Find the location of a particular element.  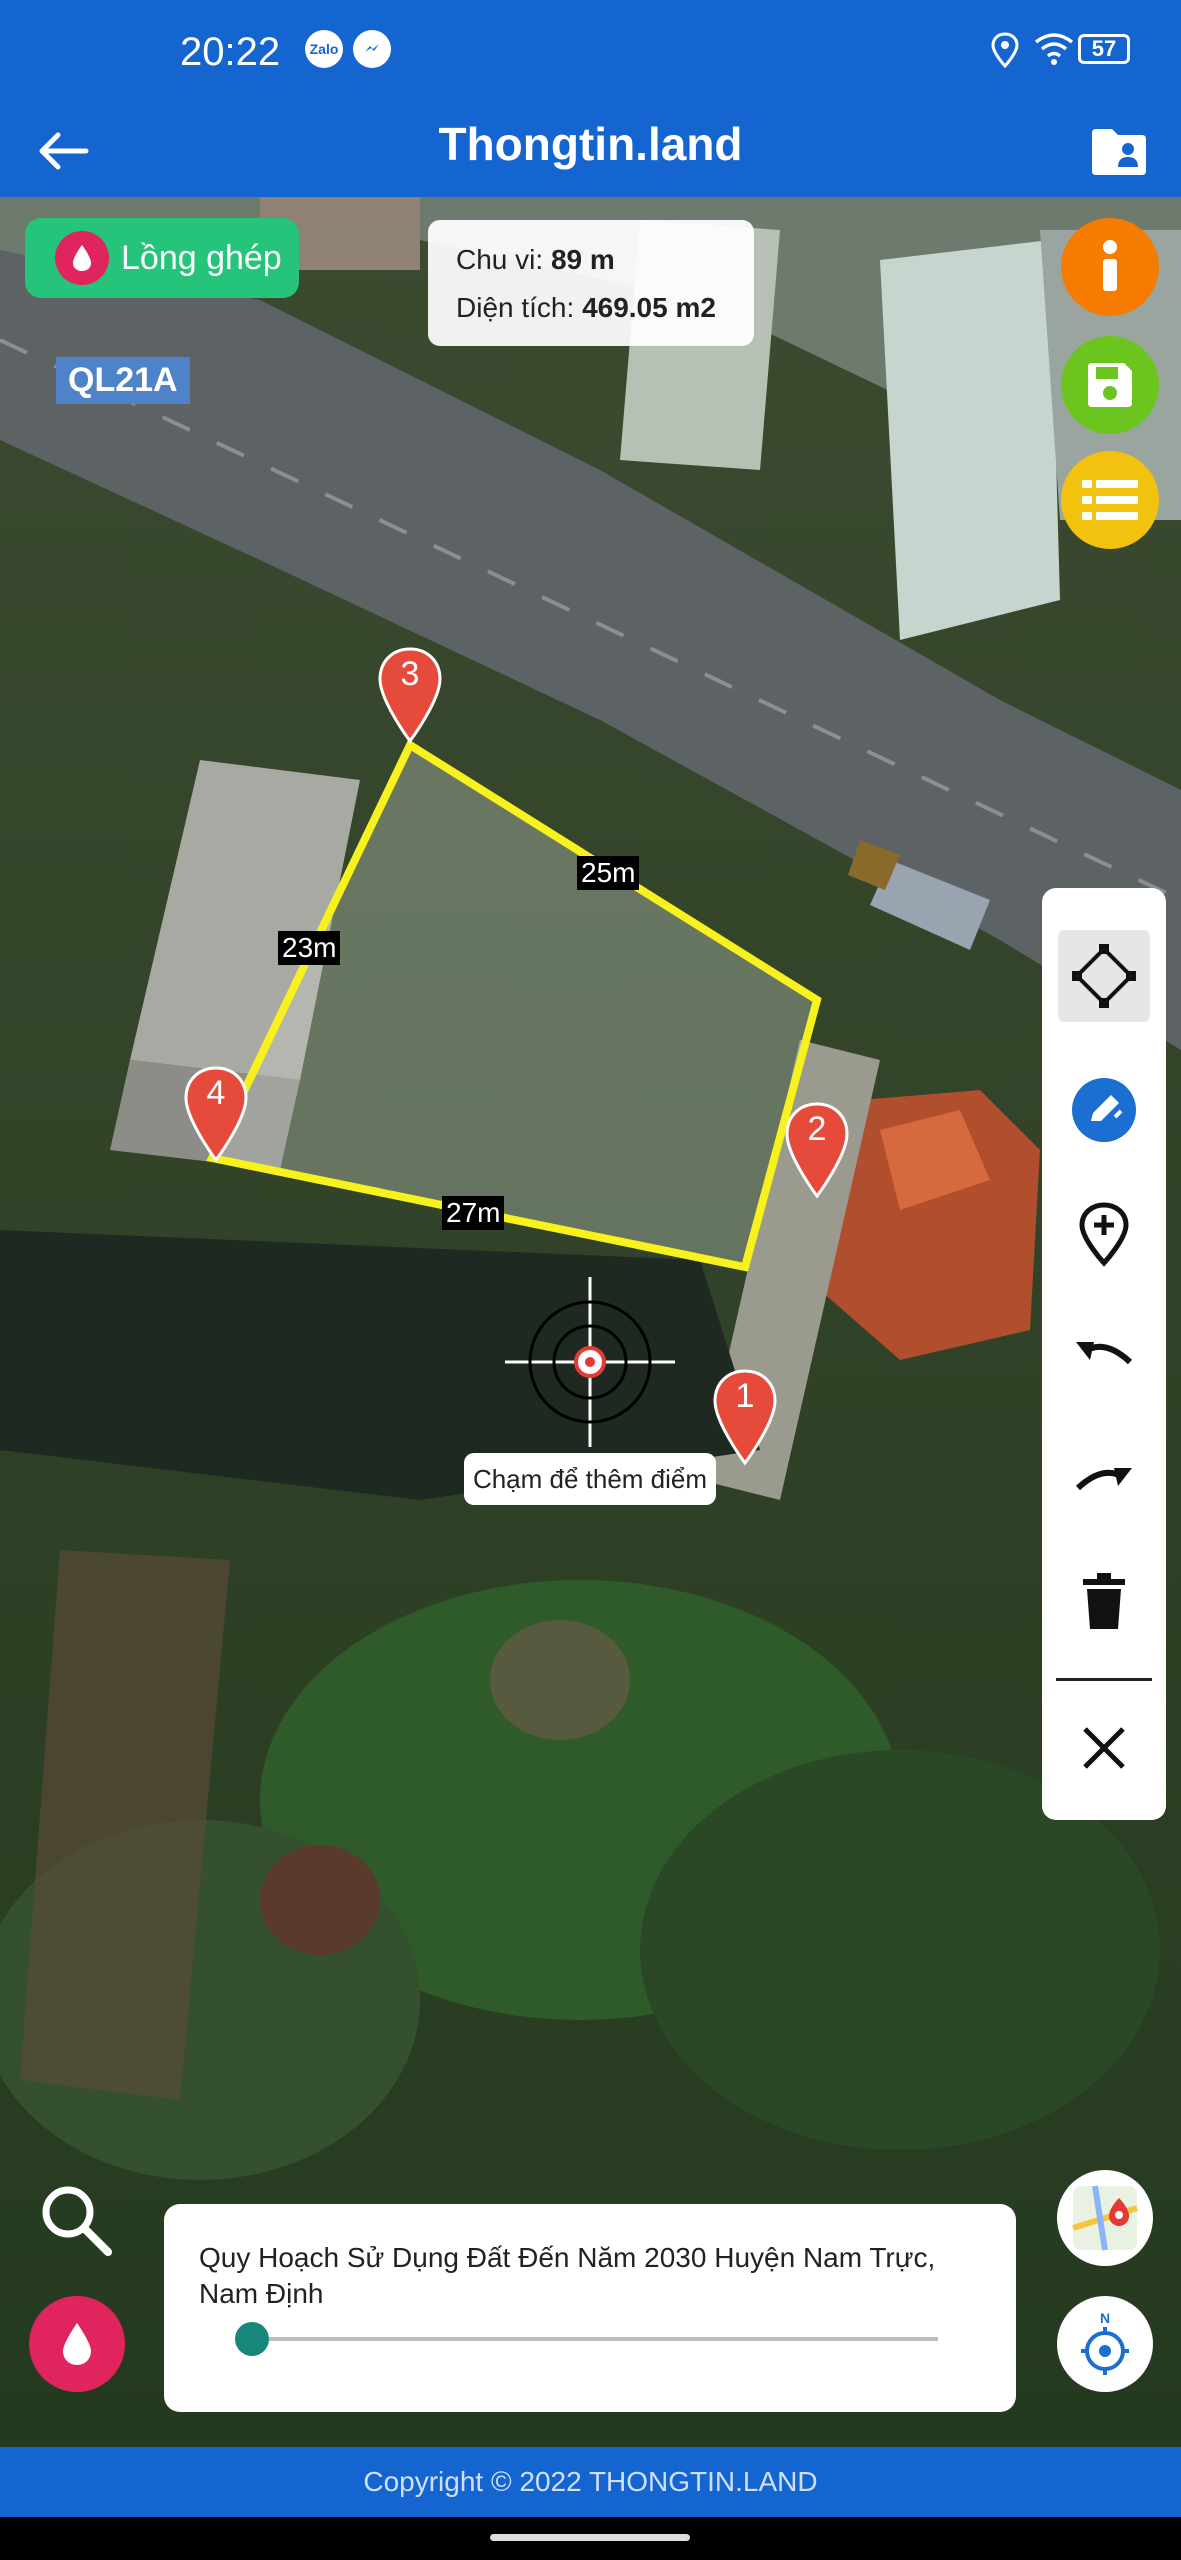

overlay-toggle-button: Lồng ghép is located at coordinates (162, 258).